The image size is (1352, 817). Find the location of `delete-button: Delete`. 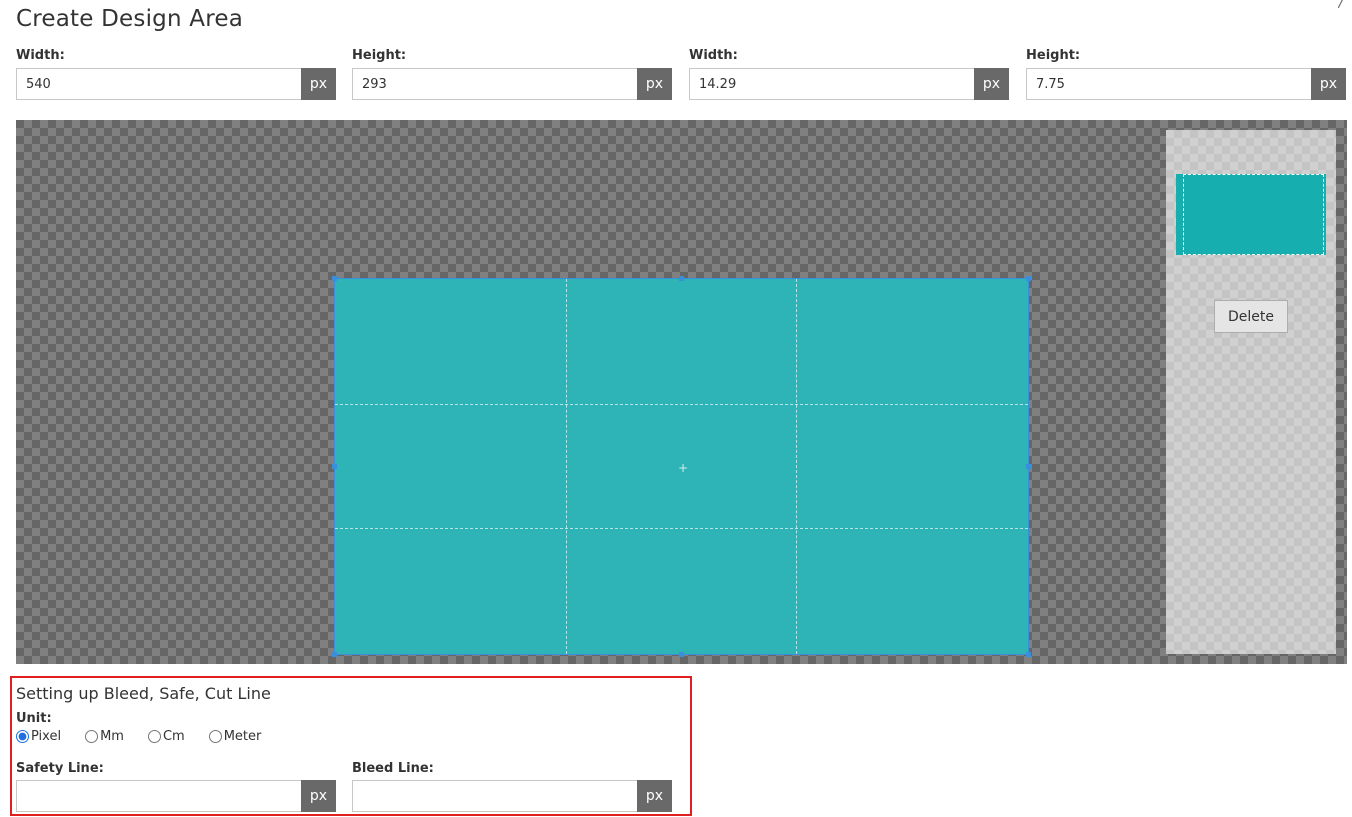

delete-button: Delete is located at coordinates (1251, 316).